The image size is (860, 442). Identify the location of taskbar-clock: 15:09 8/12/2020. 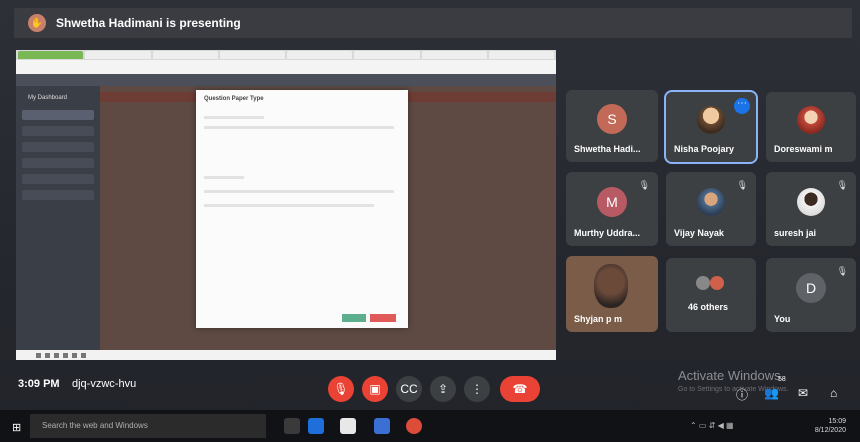
(830, 426).